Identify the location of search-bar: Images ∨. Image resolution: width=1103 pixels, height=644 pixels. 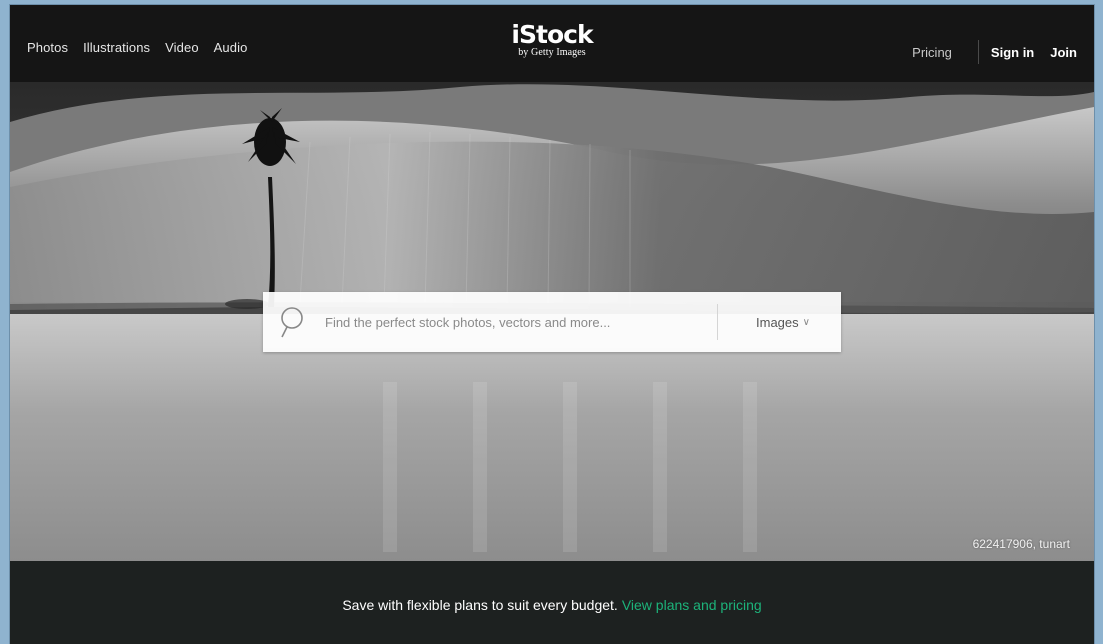
(552, 322).